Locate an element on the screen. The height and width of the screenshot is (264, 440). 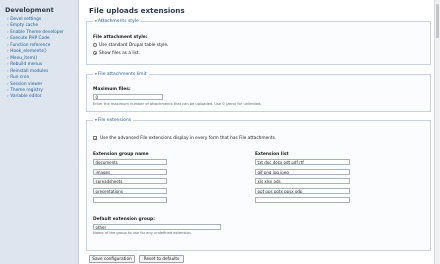
extension-group-input-2: images is located at coordinates (130, 171).